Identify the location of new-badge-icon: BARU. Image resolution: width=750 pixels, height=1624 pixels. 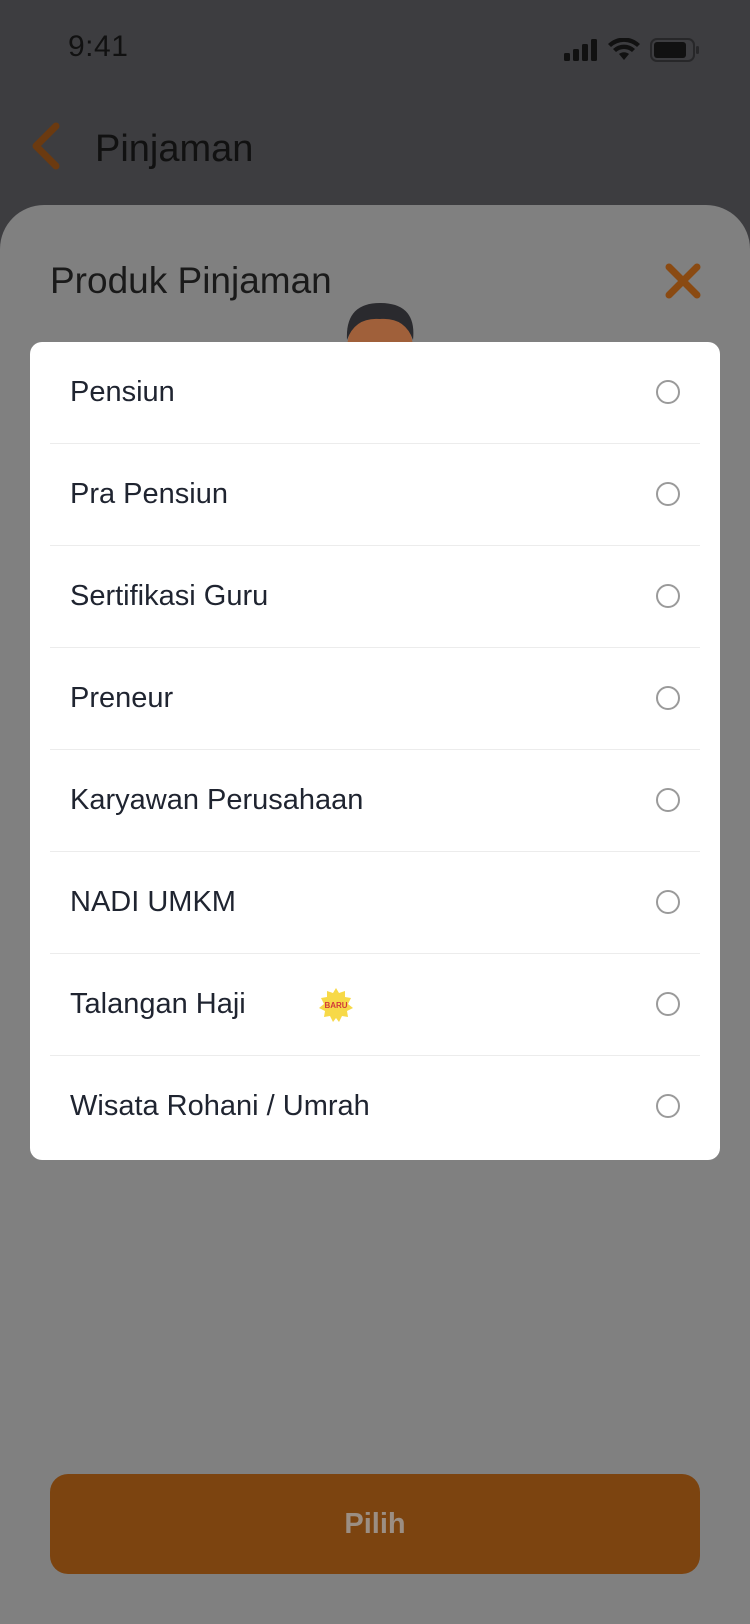
(336, 1005).